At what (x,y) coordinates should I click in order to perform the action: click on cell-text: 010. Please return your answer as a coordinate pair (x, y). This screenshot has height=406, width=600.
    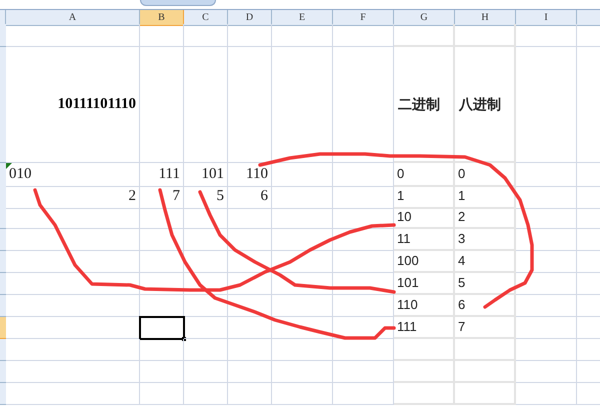
    Looking at the image, I should click on (20, 174).